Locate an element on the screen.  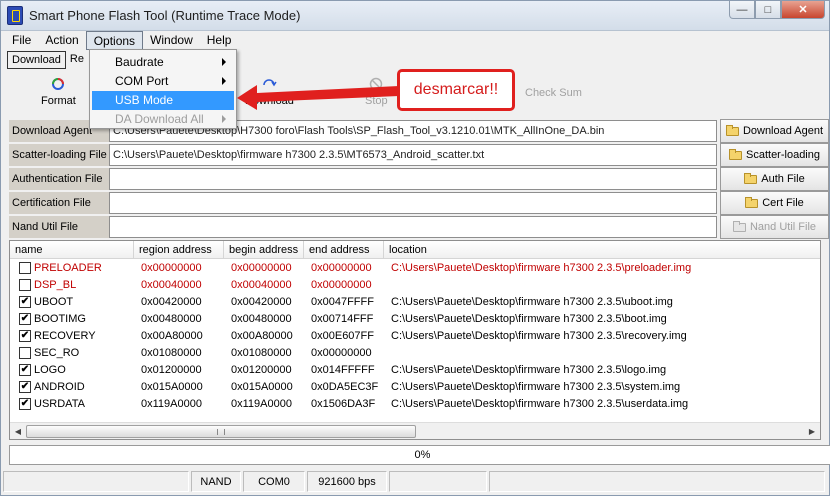
nand-util-field is located at coordinates (413, 227).